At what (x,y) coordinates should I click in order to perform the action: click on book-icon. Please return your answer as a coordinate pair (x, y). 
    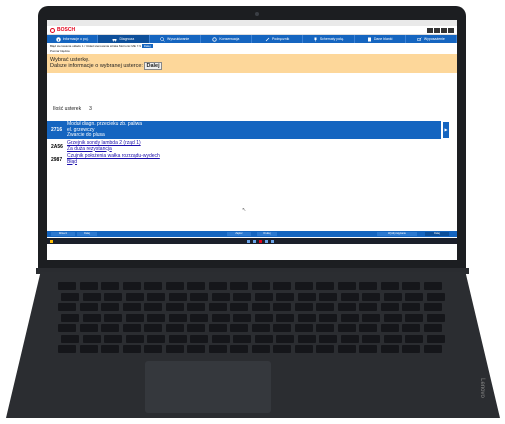
    Looking at the image, I should click on (369, 39).